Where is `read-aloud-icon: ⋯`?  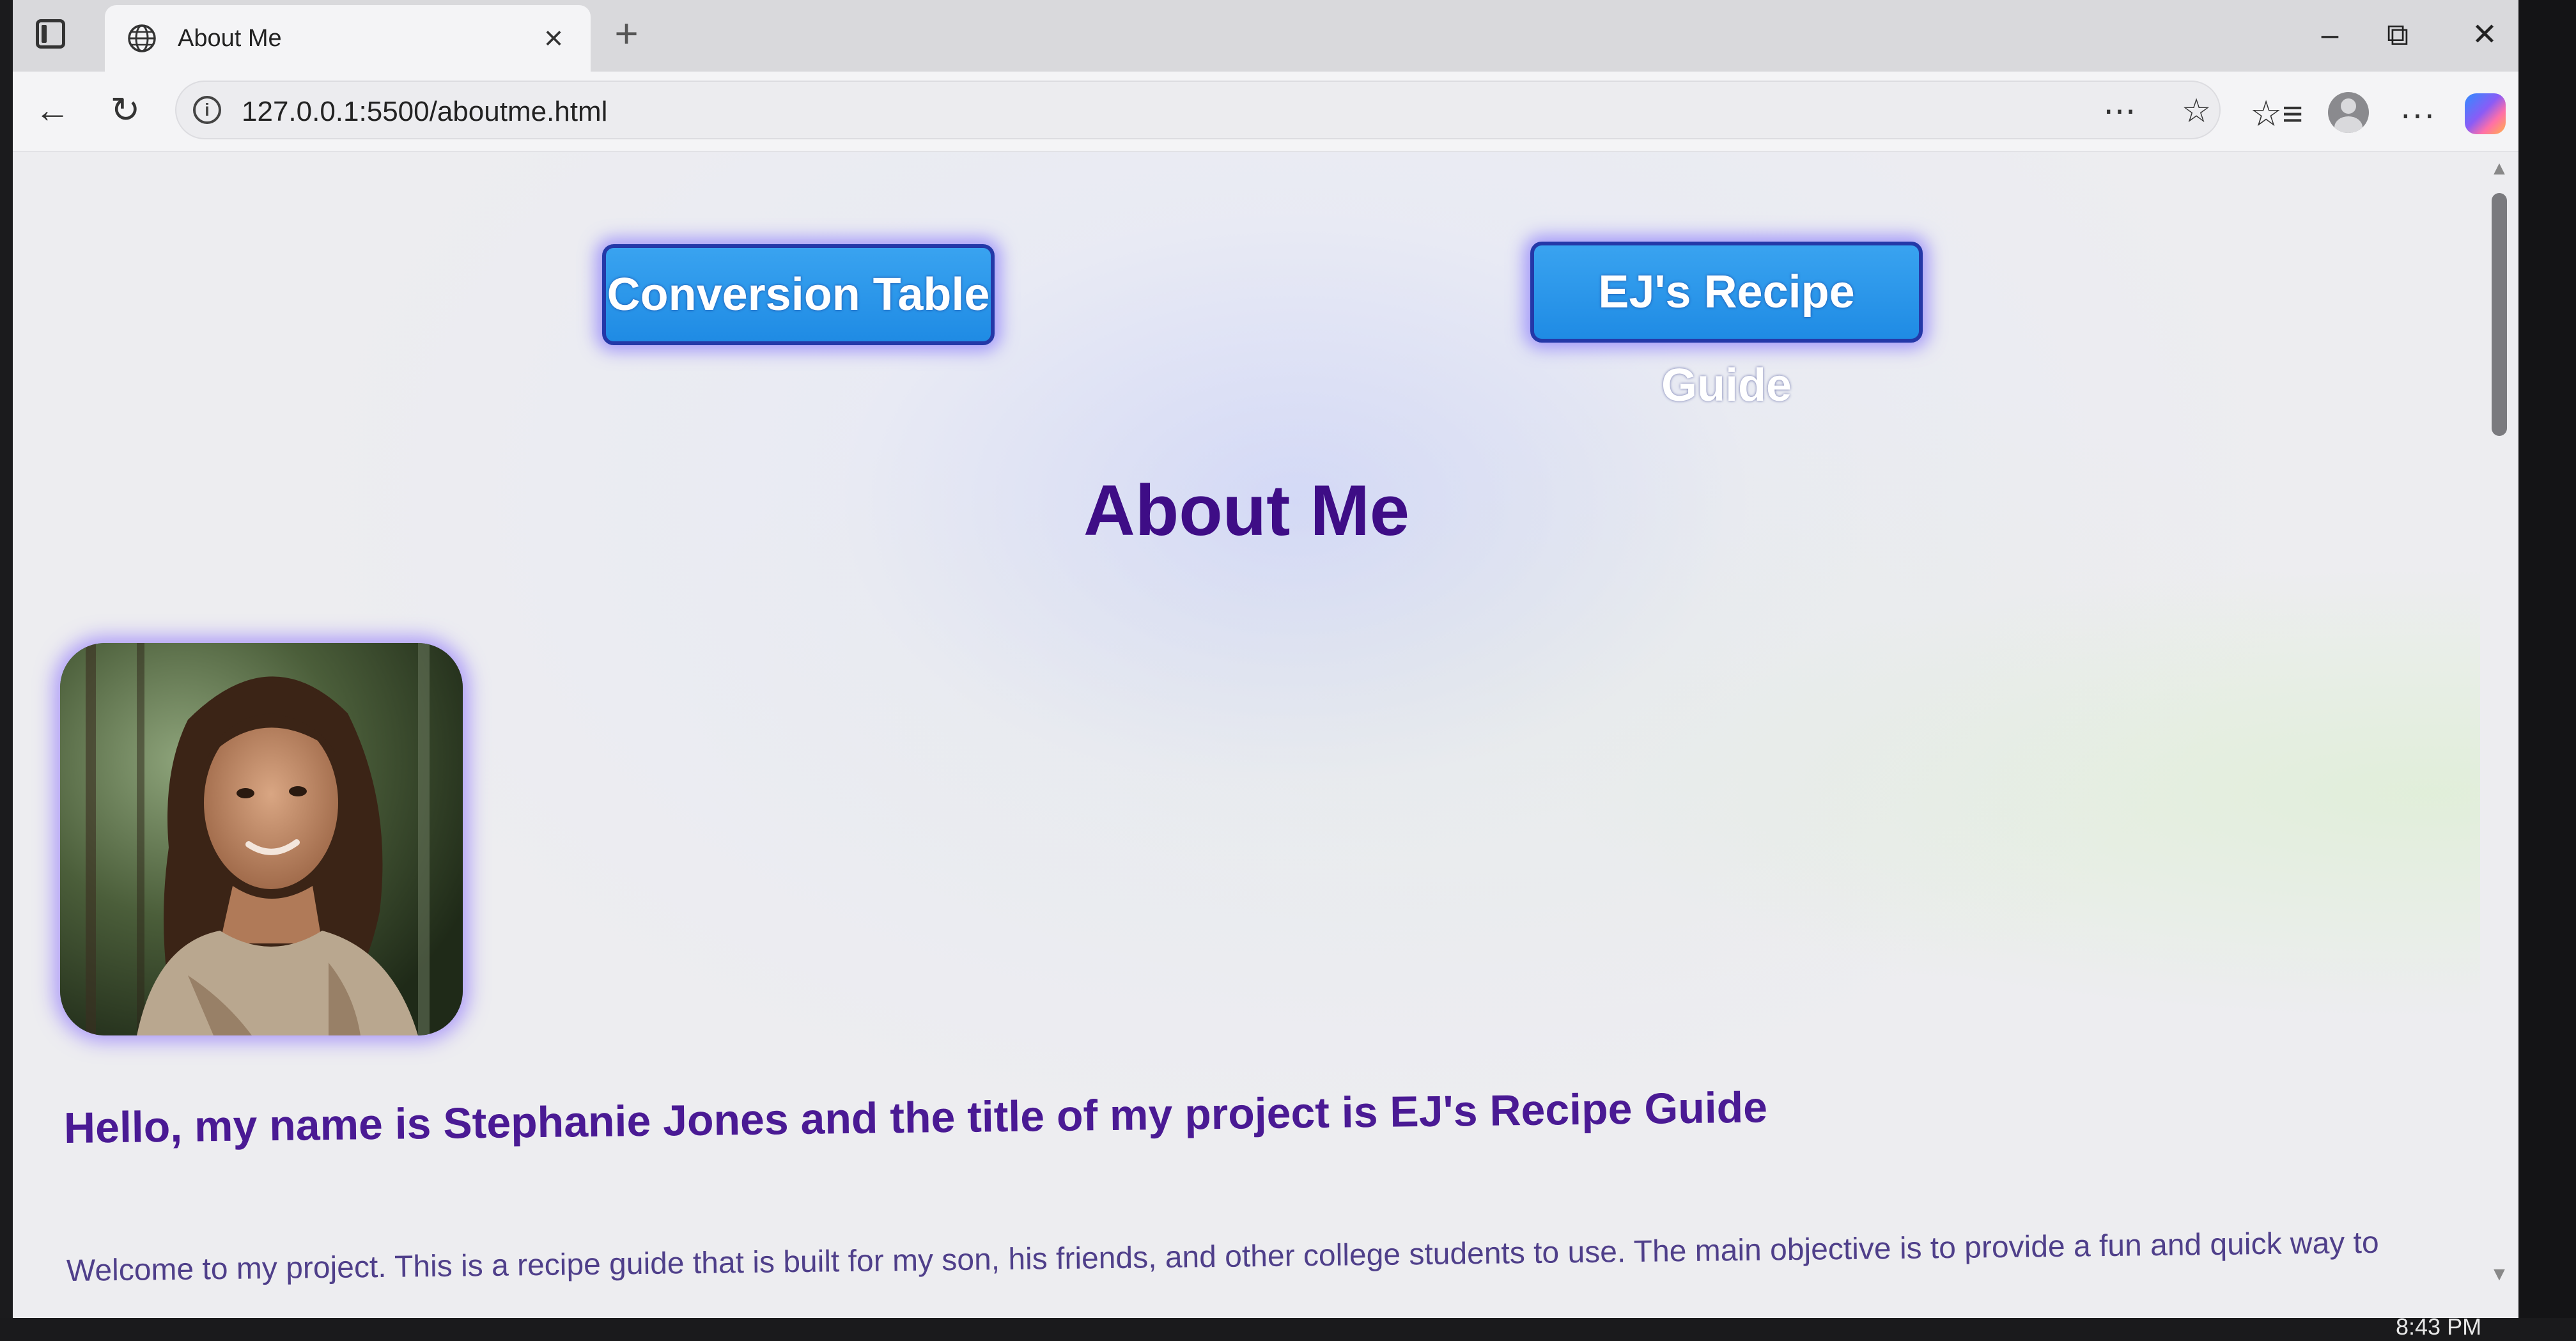 read-aloud-icon: ⋯ is located at coordinates (2119, 111).